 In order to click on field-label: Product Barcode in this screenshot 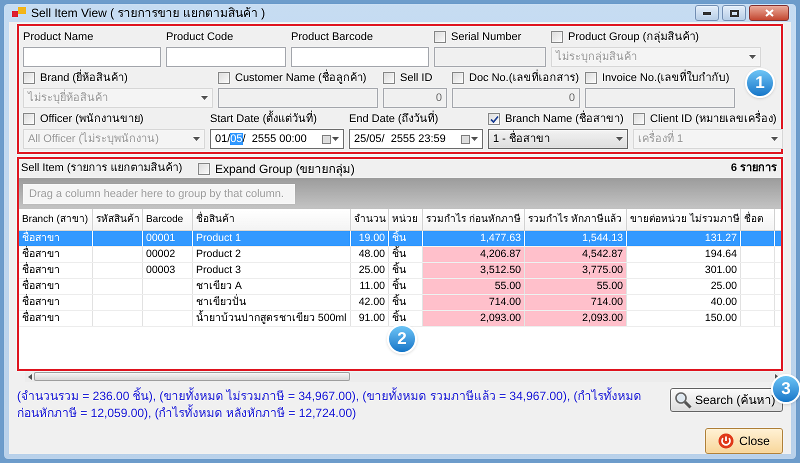, I will do `click(332, 37)`.